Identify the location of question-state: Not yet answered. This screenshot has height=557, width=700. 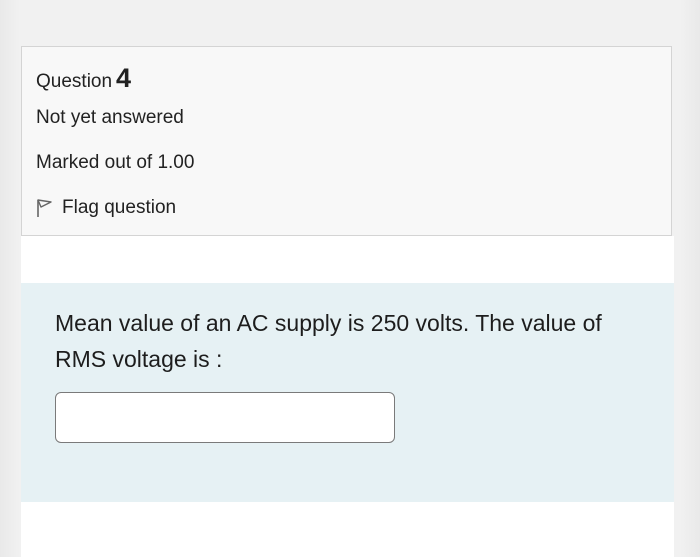
(110, 117).